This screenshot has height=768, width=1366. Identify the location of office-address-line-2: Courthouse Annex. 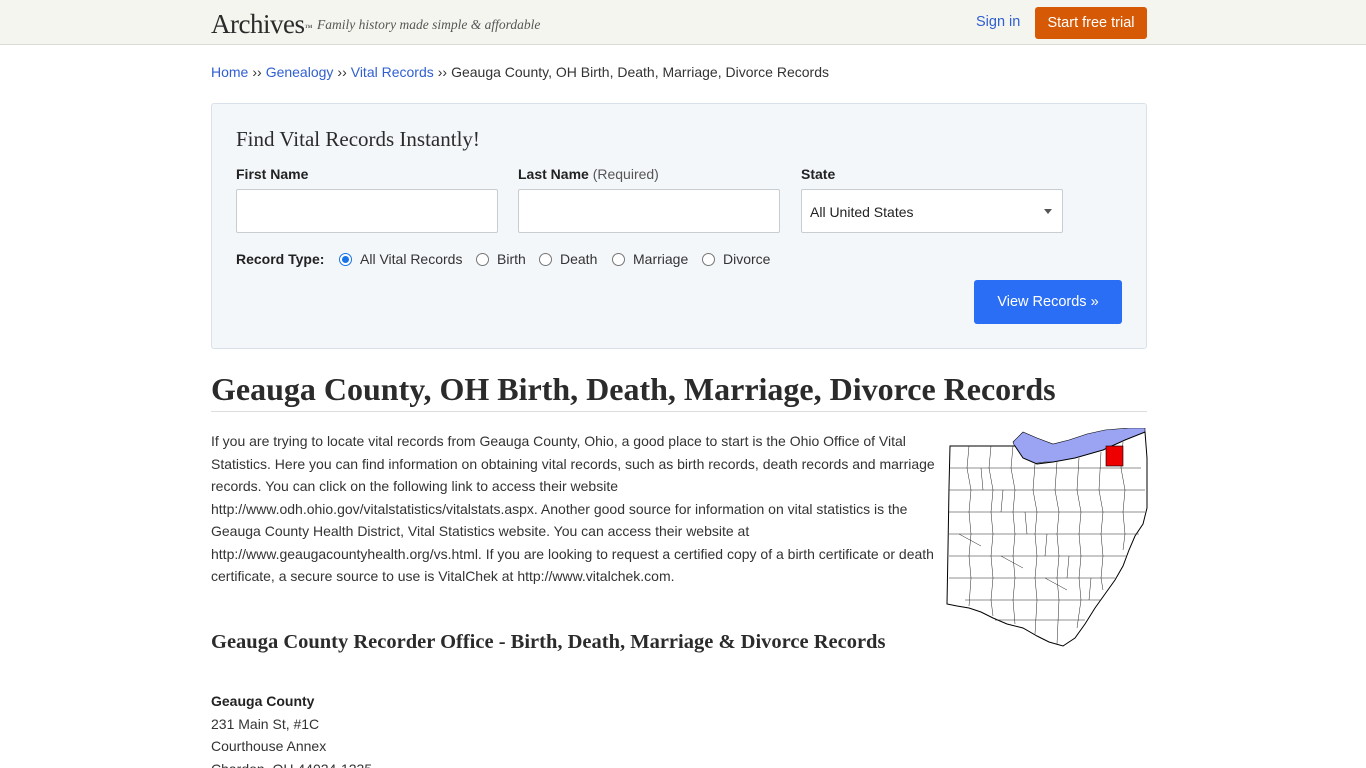
(269, 746).